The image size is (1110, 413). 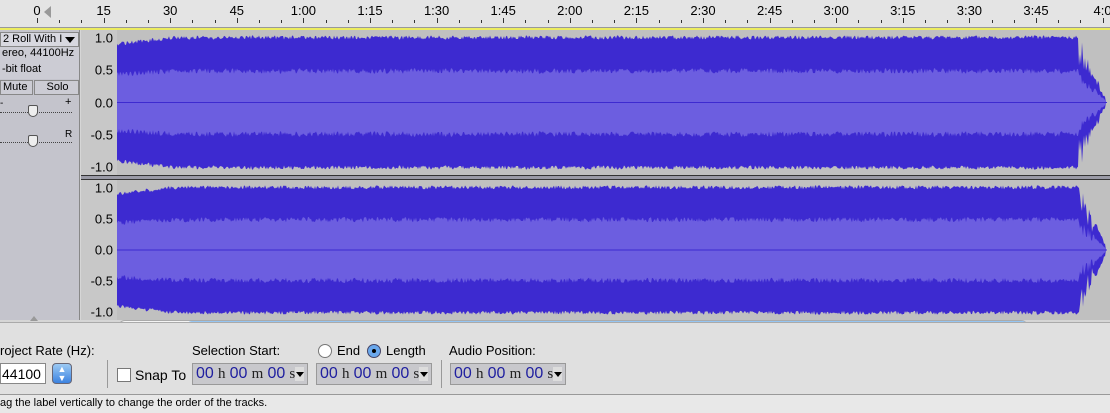 What do you see at coordinates (969, 10) in the screenshot?
I see `ruler-label: 3:30` at bounding box center [969, 10].